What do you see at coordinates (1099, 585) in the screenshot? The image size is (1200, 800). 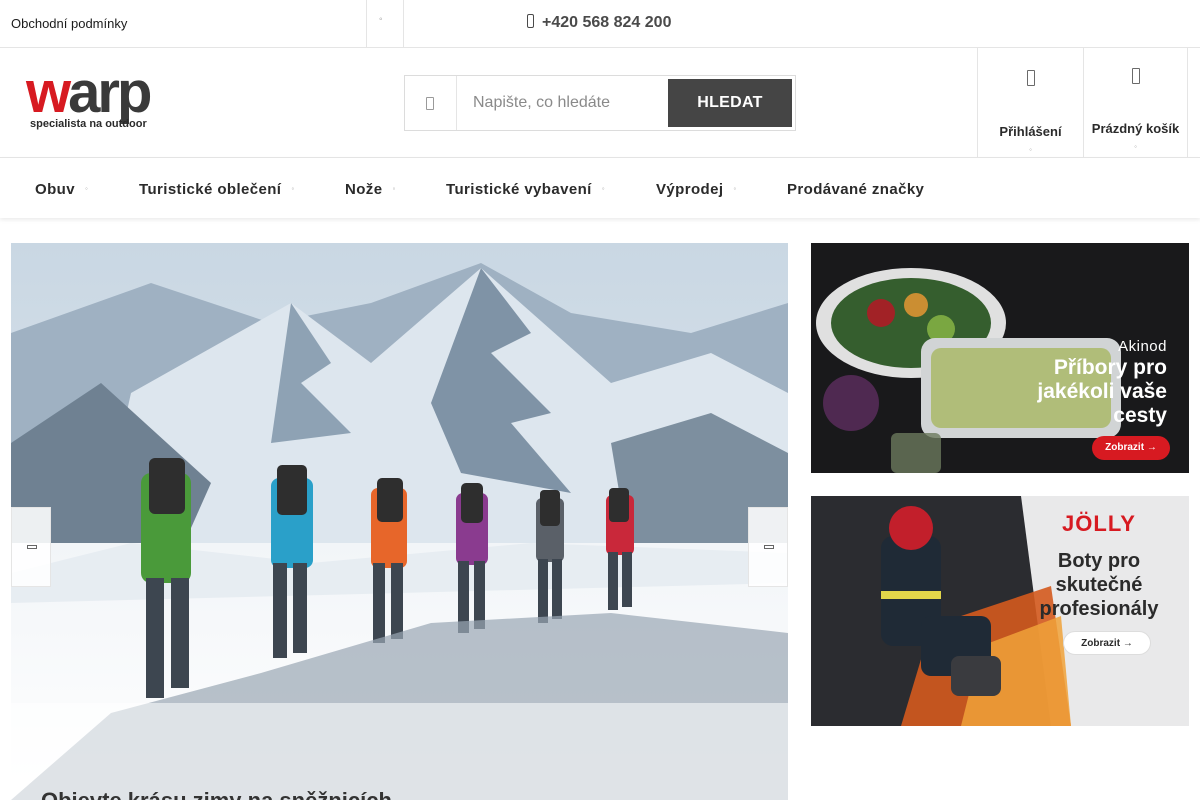 I see `banner-headline-line: skutečné` at bounding box center [1099, 585].